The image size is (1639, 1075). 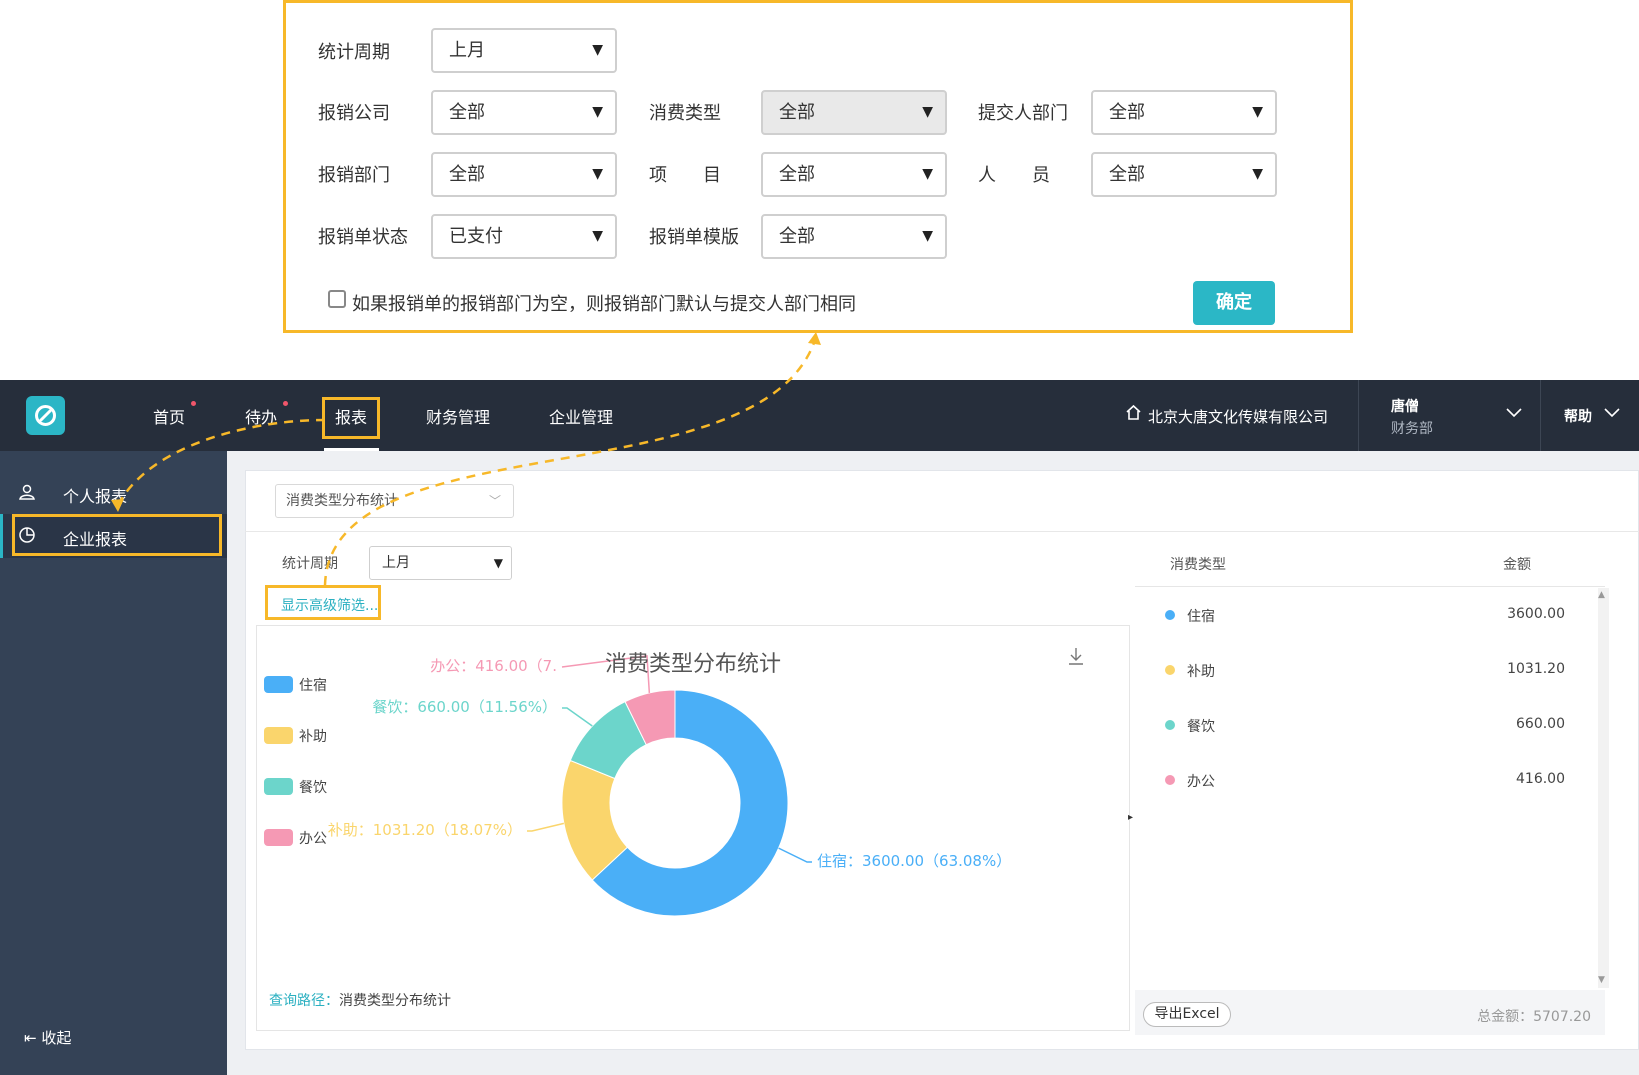 What do you see at coordinates (354, 175) in the screenshot?
I see `reimb-dept-label: 报销部门` at bounding box center [354, 175].